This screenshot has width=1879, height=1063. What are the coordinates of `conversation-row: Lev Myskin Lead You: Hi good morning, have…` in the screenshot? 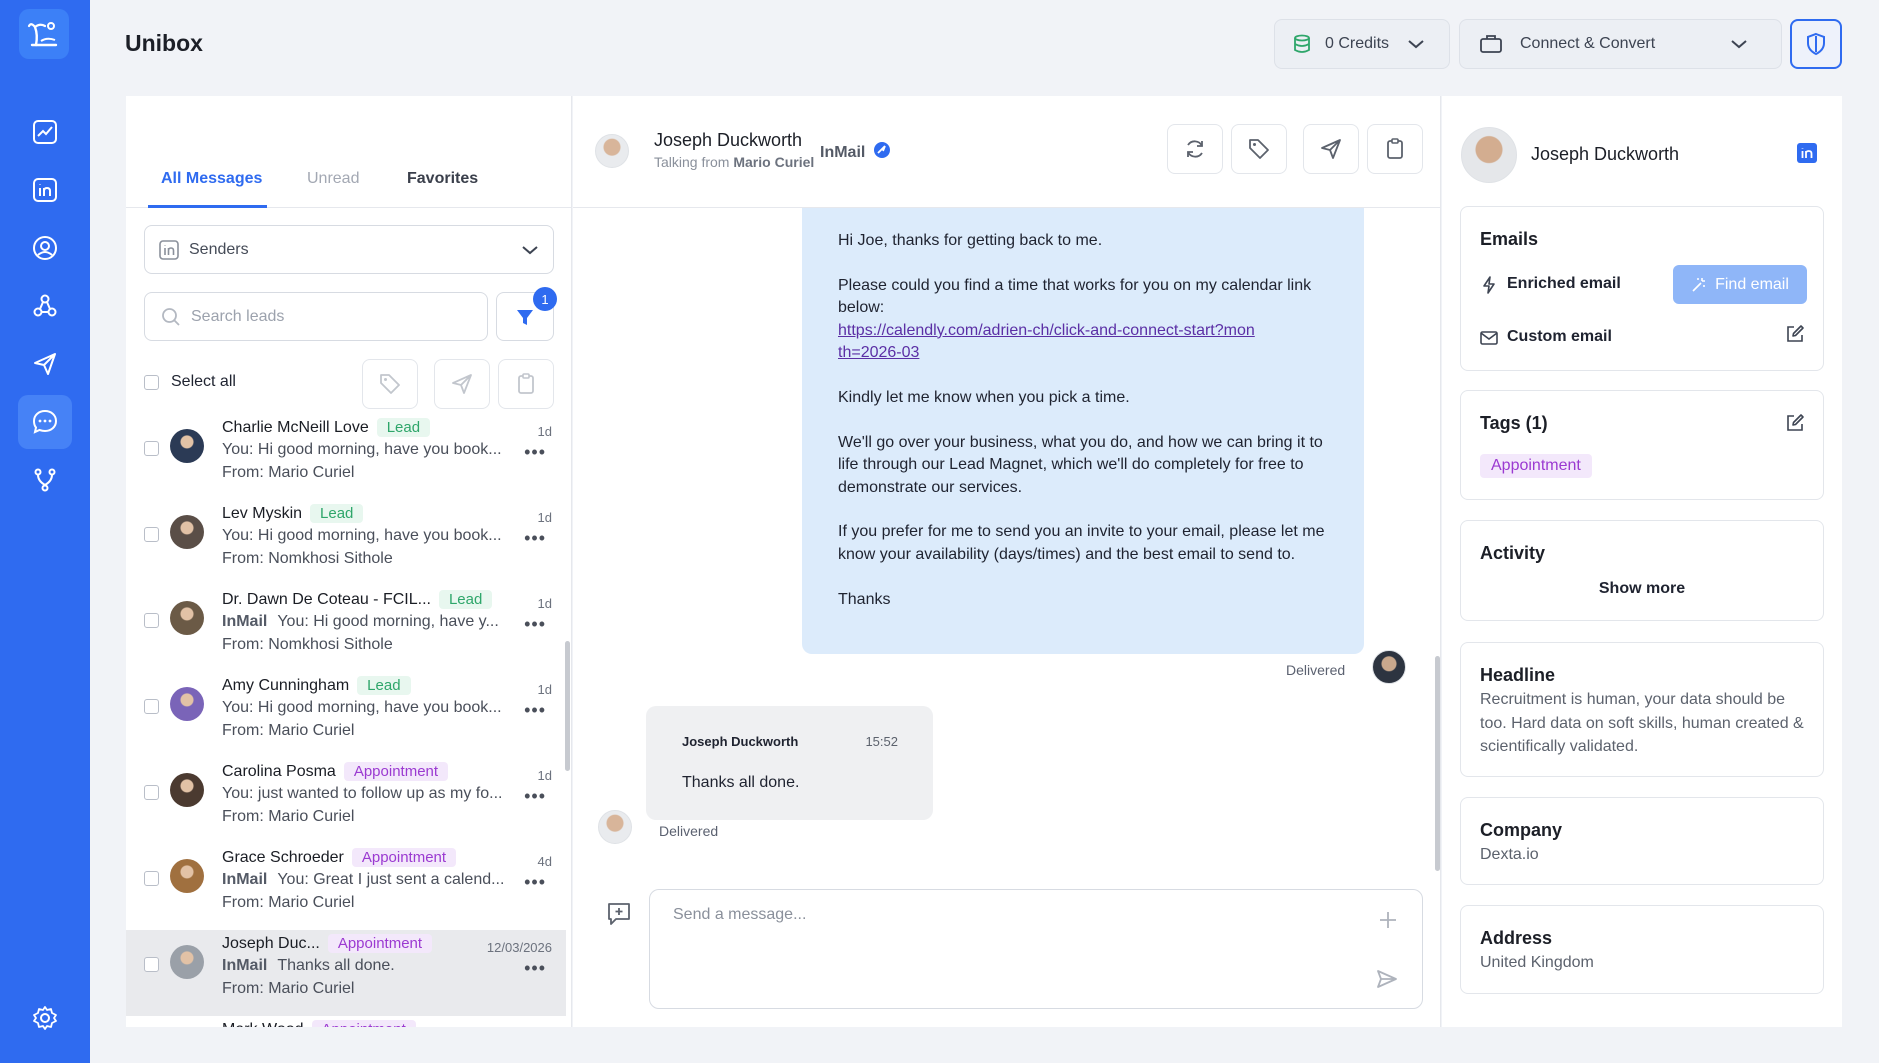 It's located at (346, 543).